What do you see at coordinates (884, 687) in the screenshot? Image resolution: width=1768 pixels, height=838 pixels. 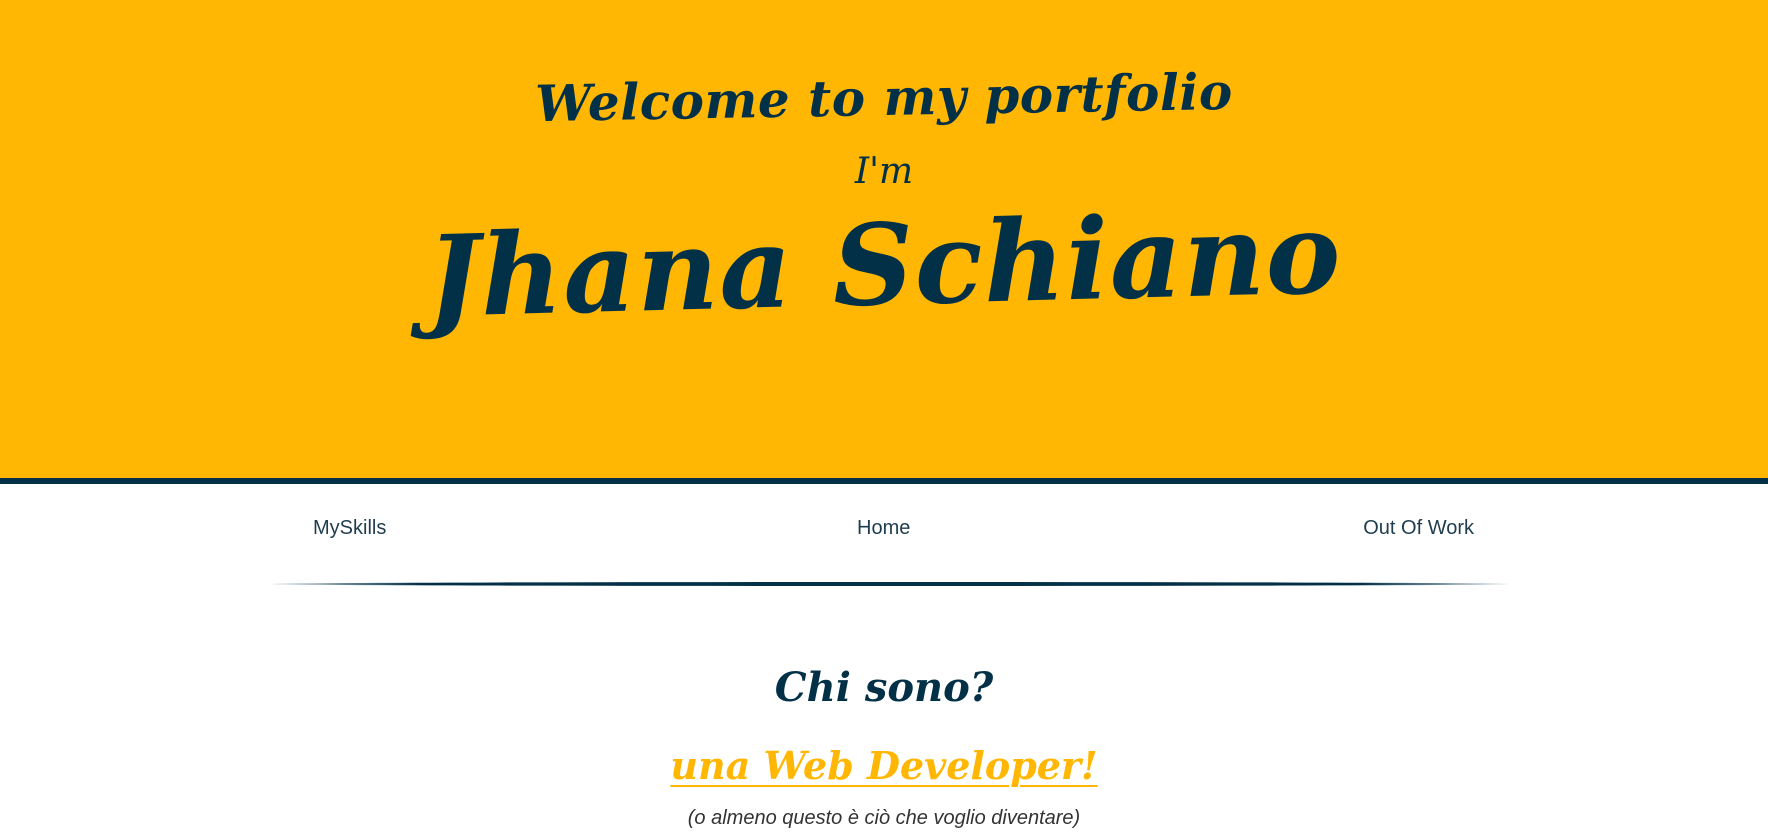 I see `about-title: Chi sono?` at bounding box center [884, 687].